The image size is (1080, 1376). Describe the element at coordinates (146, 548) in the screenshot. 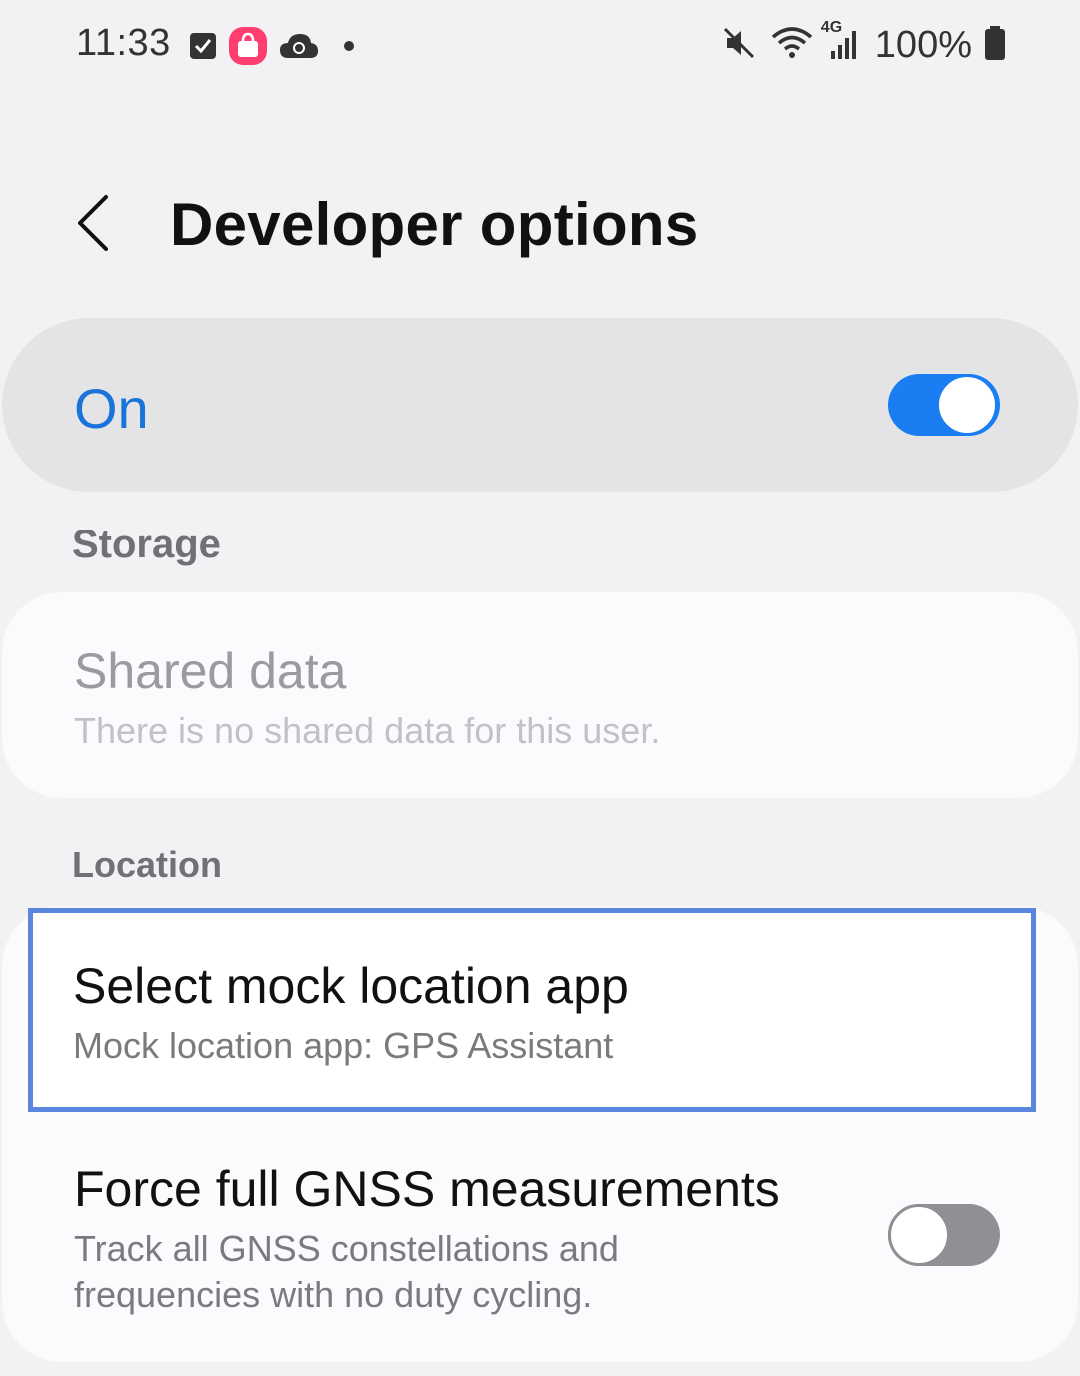

I see `section-header-storage: Storage` at that location.